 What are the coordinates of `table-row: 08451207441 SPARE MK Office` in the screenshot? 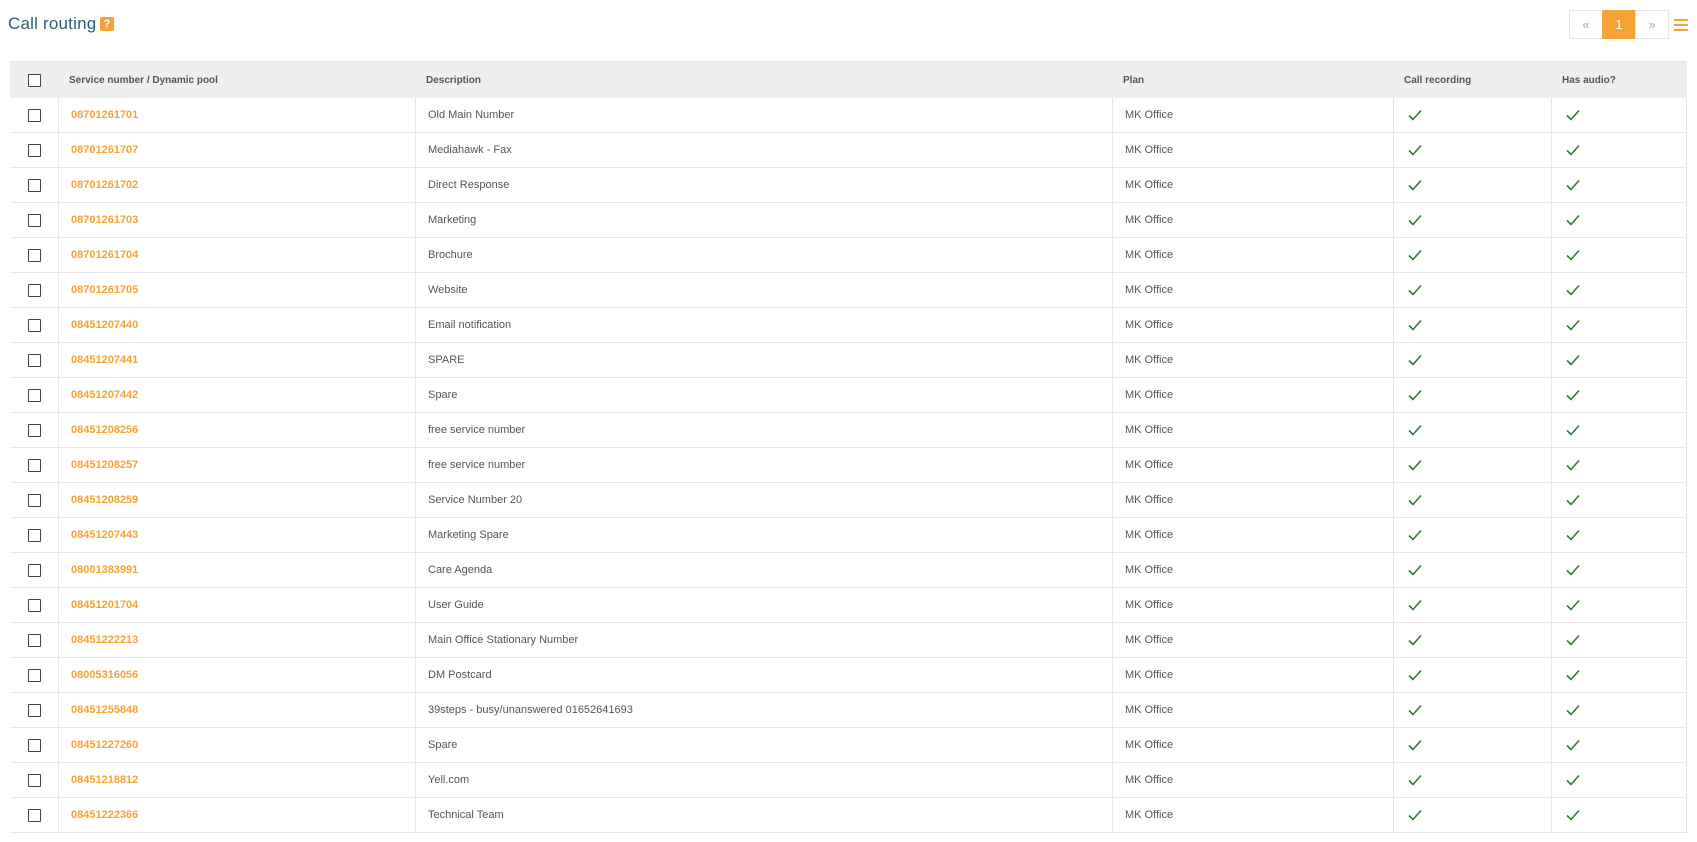 It's located at (848, 360).